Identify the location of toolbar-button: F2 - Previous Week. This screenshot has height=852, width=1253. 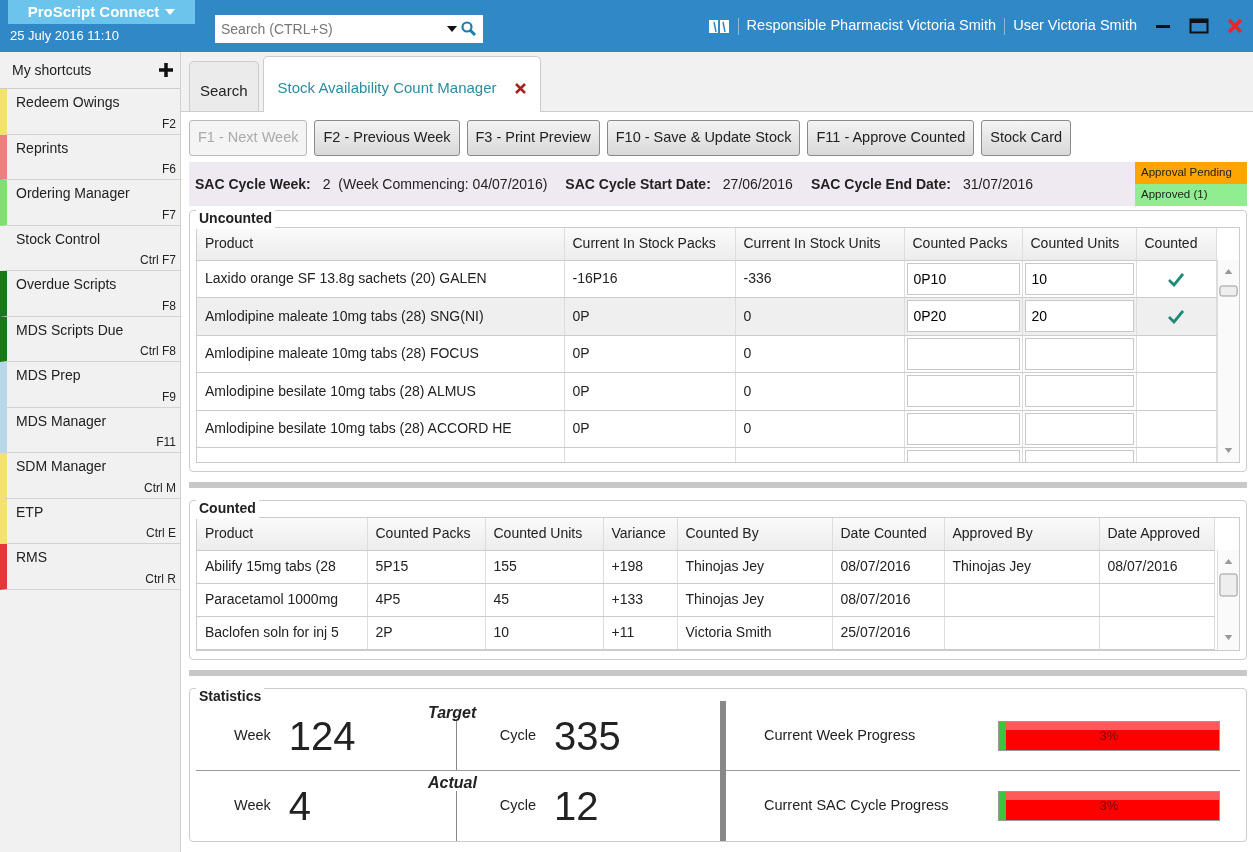
(387, 138).